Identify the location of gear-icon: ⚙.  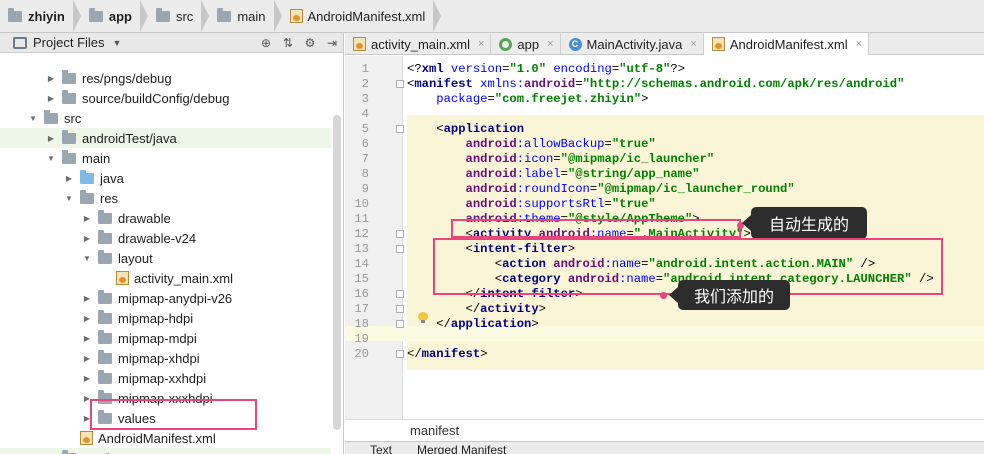
(310, 43).